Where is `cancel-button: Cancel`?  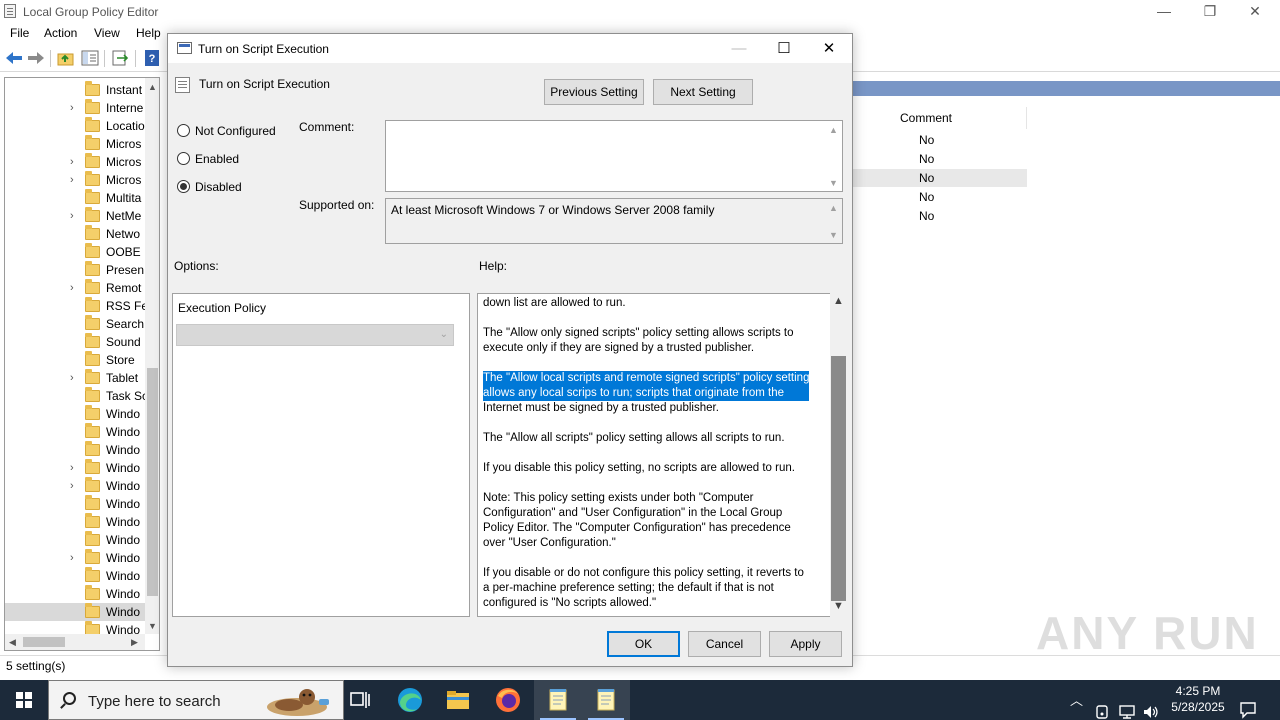 cancel-button: Cancel is located at coordinates (724, 644).